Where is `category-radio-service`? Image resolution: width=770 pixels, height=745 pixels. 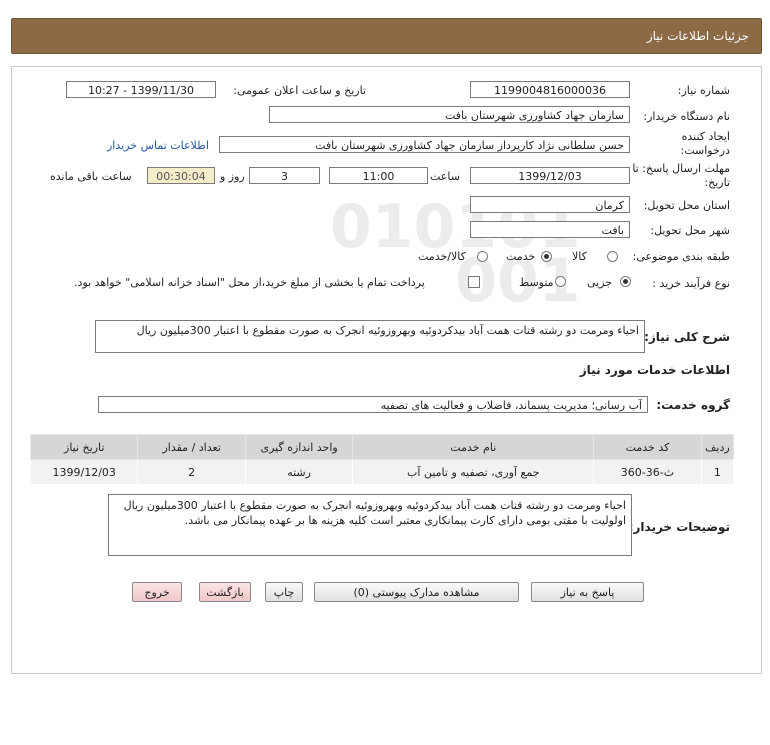
category-radio-service is located at coordinates (546, 256).